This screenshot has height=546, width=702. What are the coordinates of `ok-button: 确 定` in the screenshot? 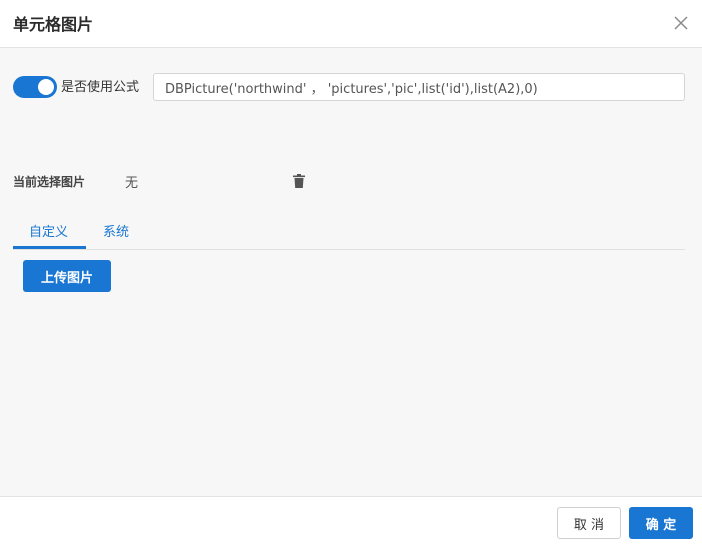 It's located at (661, 523).